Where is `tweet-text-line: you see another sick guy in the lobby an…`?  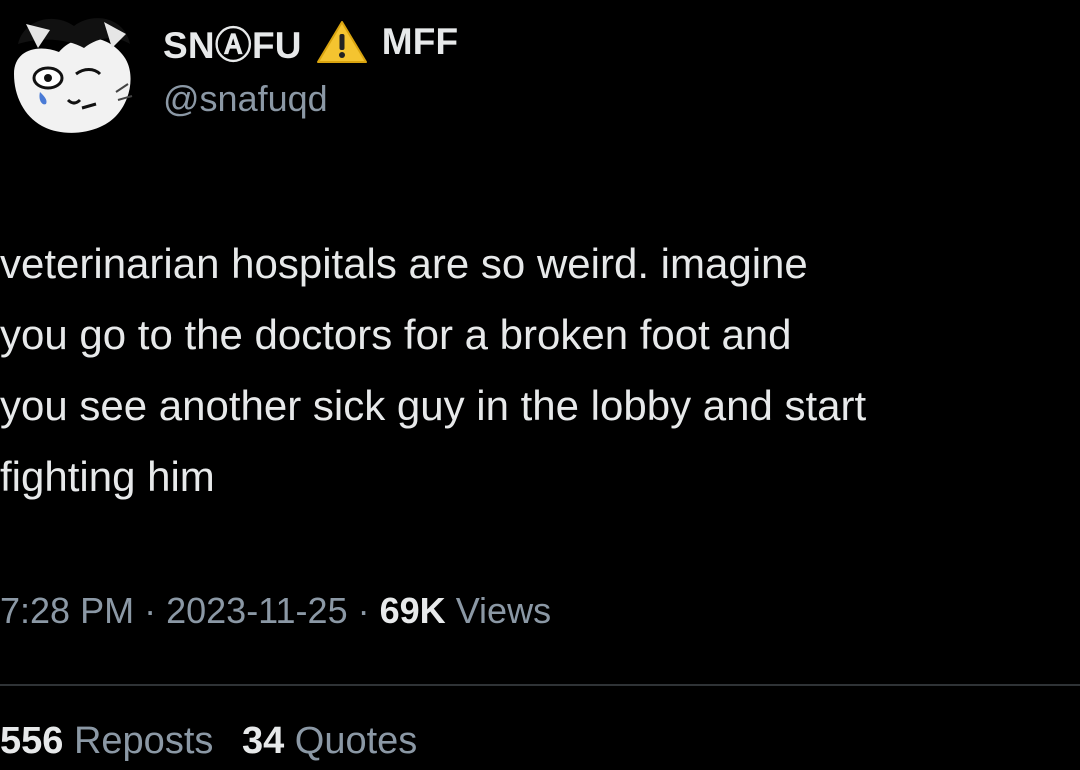
tweet-text-line: you see another sick guy in the lobby an… is located at coordinates (433, 405).